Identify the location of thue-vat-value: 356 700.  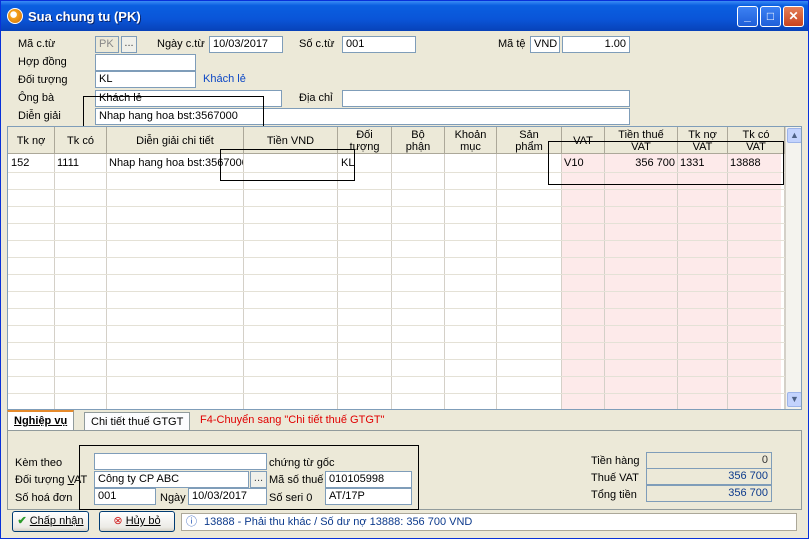
(709, 476).